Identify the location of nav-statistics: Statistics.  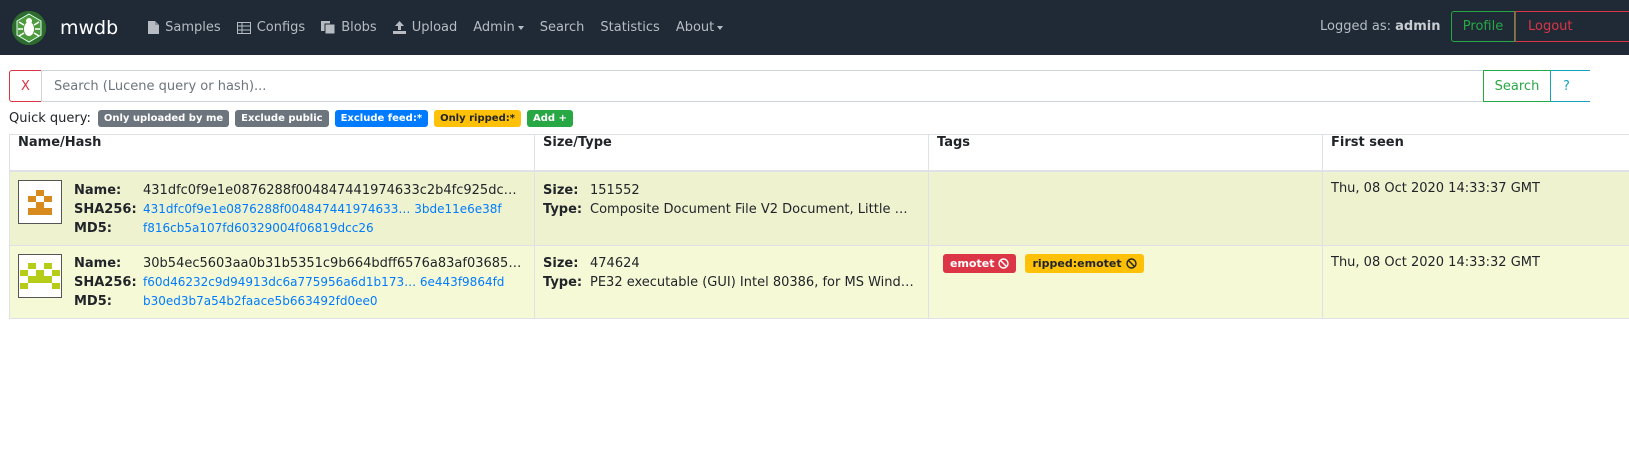
(629, 27).